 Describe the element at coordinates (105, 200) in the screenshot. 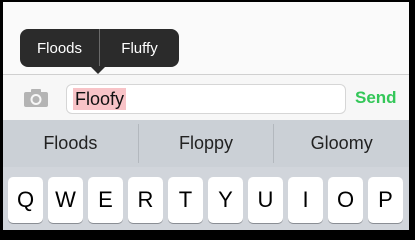

I see `key-e: E` at that location.